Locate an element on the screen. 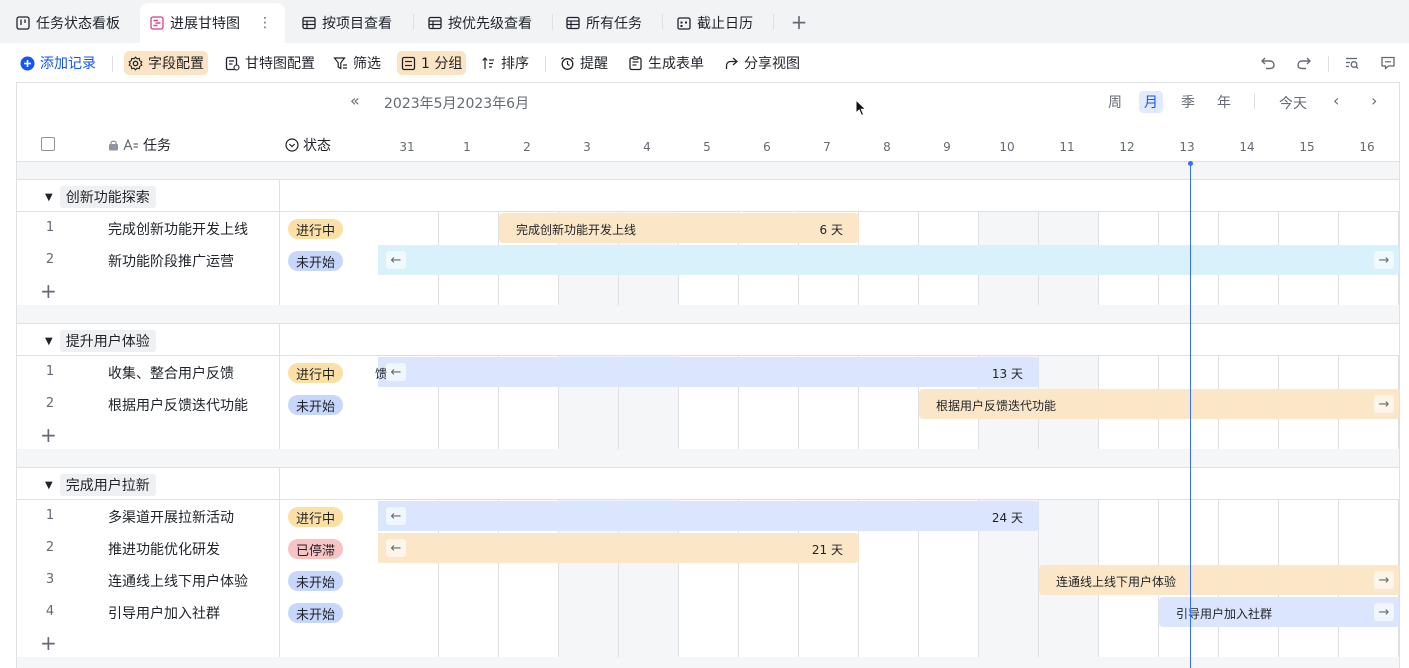  status-badge: 已停滞 is located at coordinates (316, 549).